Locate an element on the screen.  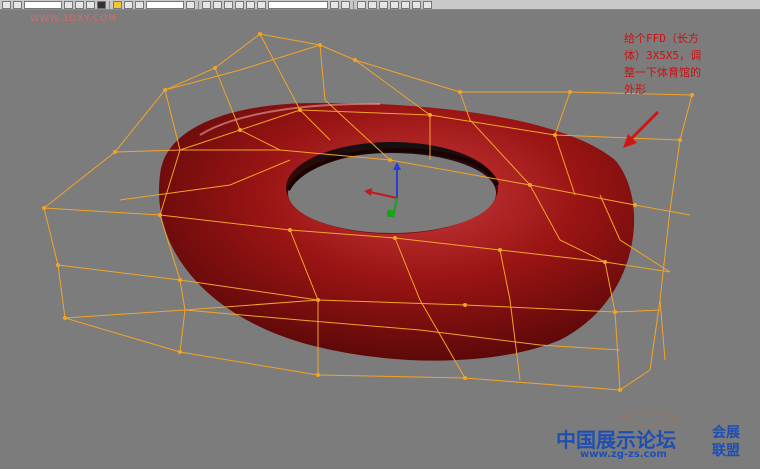
rotate-icon is located at coordinates (128, 4).